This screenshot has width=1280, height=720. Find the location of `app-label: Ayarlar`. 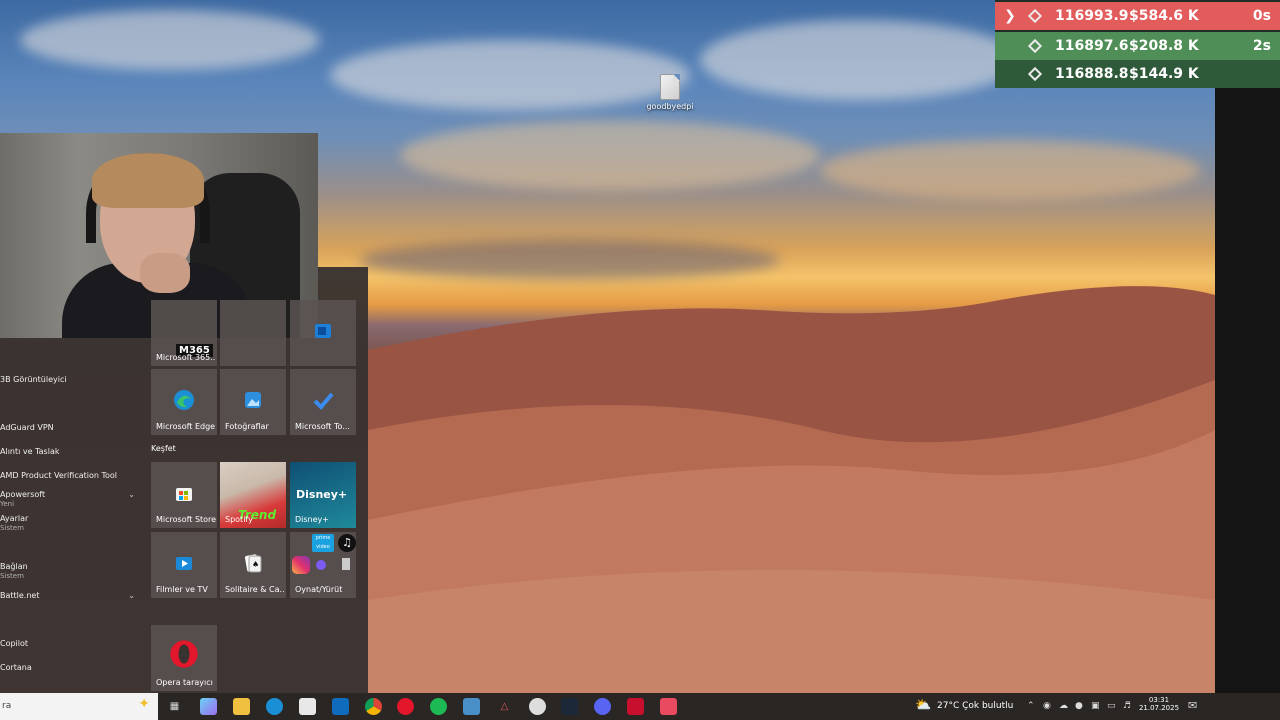

app-label: Ayarlar is located at coordinates (14, 518).